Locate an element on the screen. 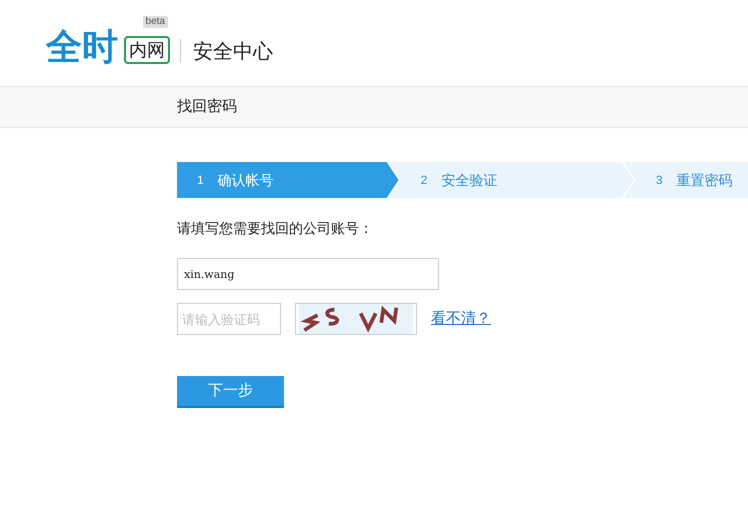  logo-badge: 内网 is located at coordinates (147, 50).